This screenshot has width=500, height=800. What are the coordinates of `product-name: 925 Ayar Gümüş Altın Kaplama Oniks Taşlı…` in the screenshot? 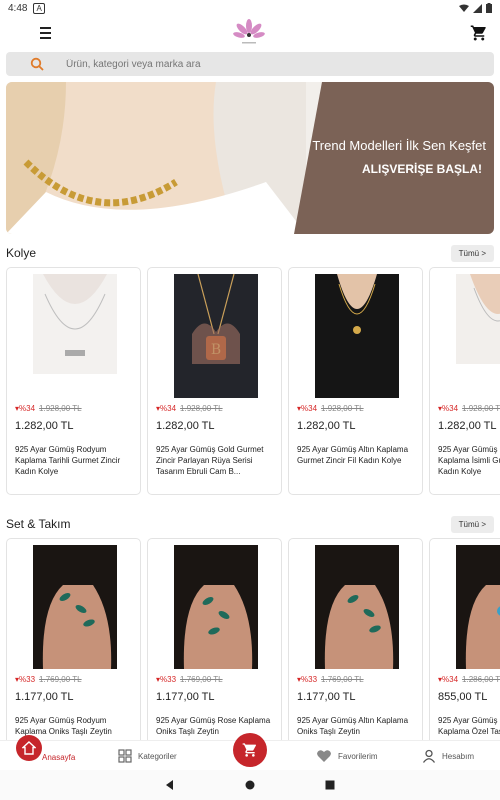 It's located at (353, 726).